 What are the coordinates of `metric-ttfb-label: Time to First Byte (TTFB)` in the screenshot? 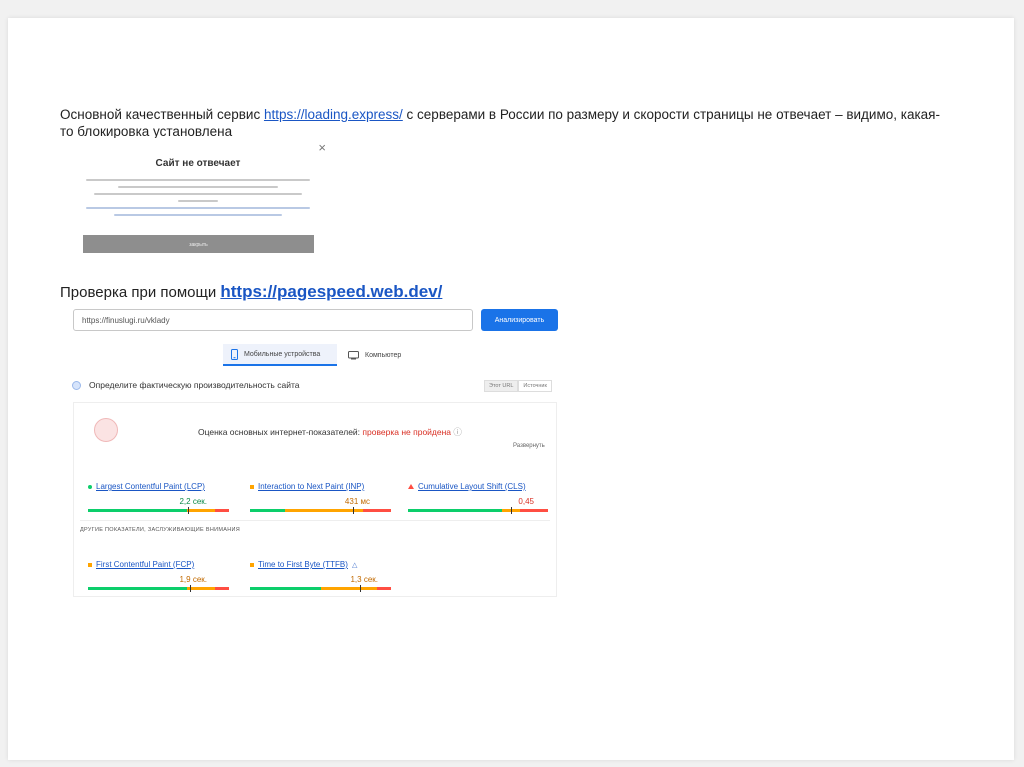 It's located at (303, 564).